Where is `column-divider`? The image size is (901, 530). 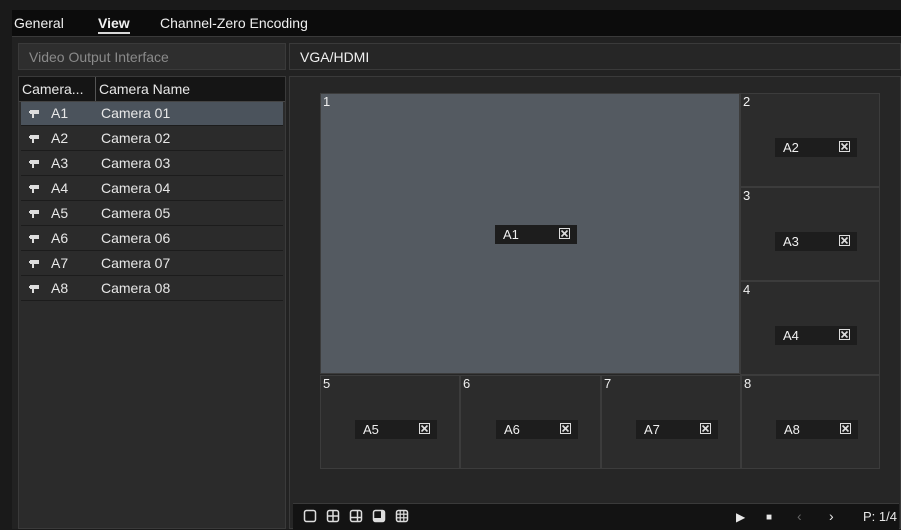
column-divider is located at coordinates (95, 89).